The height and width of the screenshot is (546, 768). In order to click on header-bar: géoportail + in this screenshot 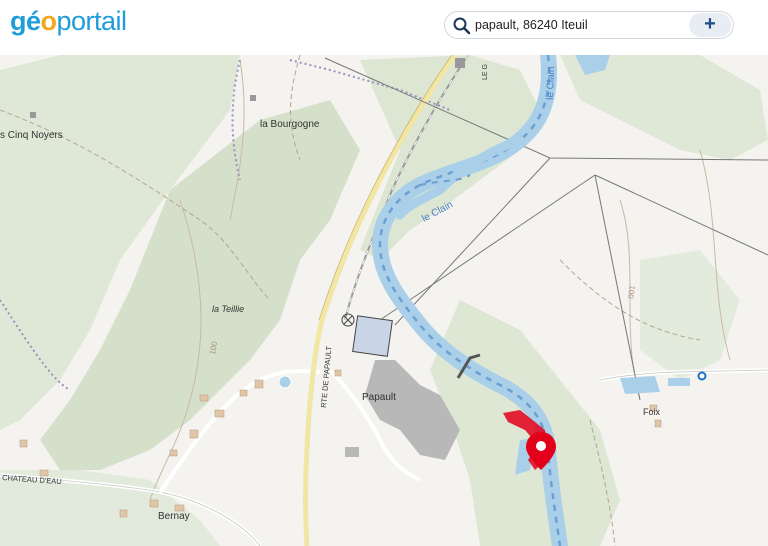, I will do `click(384, 27)`.